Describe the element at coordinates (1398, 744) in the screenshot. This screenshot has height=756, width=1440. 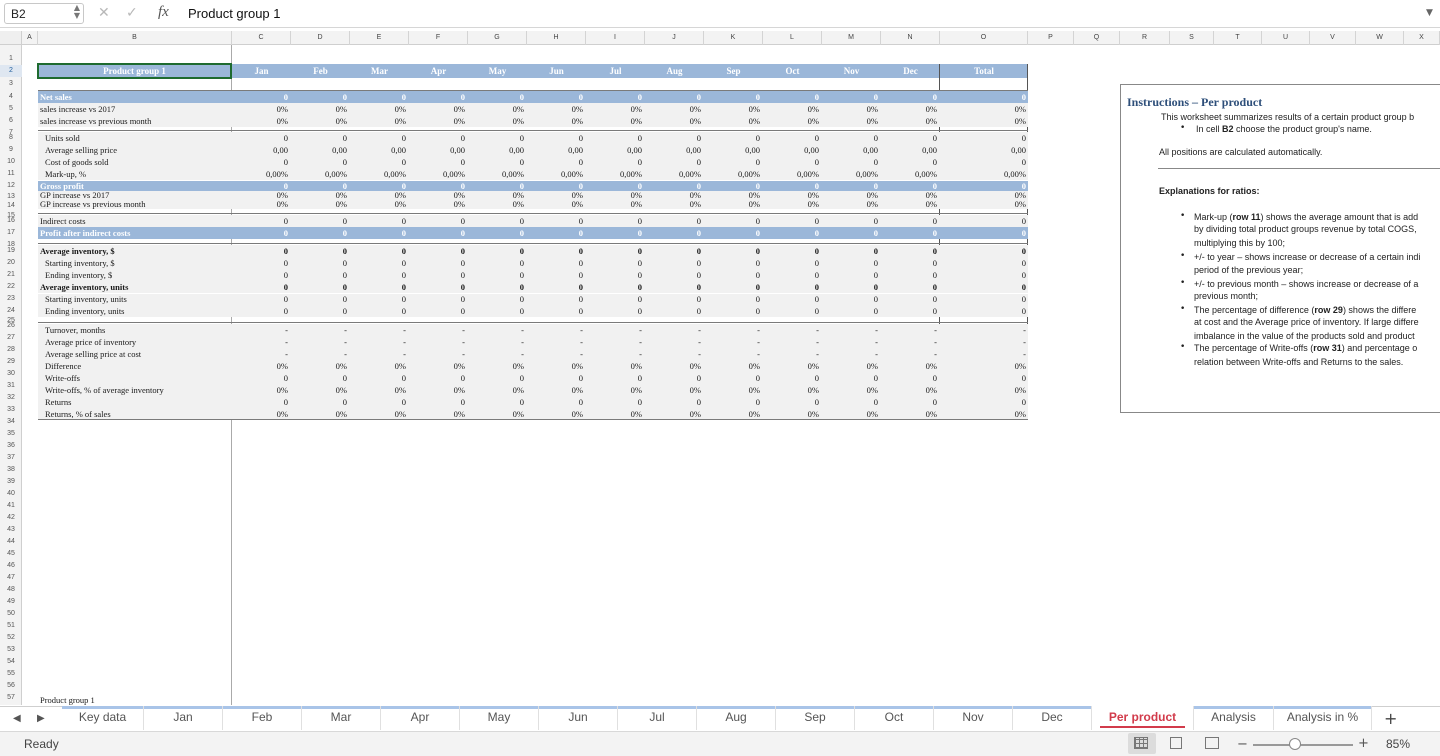
I see `zoom-level: 85%` at that location.